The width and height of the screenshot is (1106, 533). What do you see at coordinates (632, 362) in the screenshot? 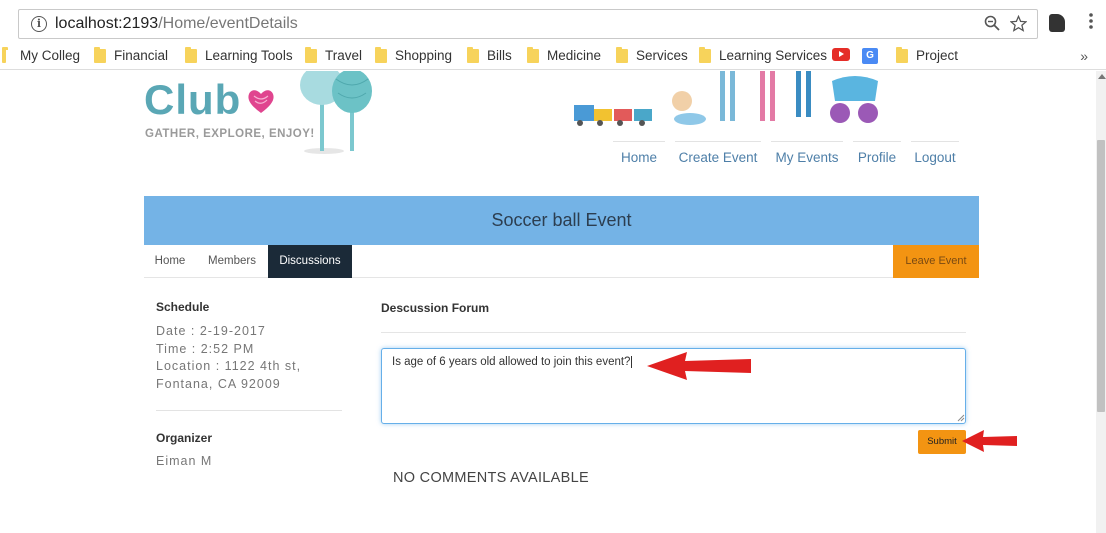
I see `text-cursor` at bounding box center [632, 362].